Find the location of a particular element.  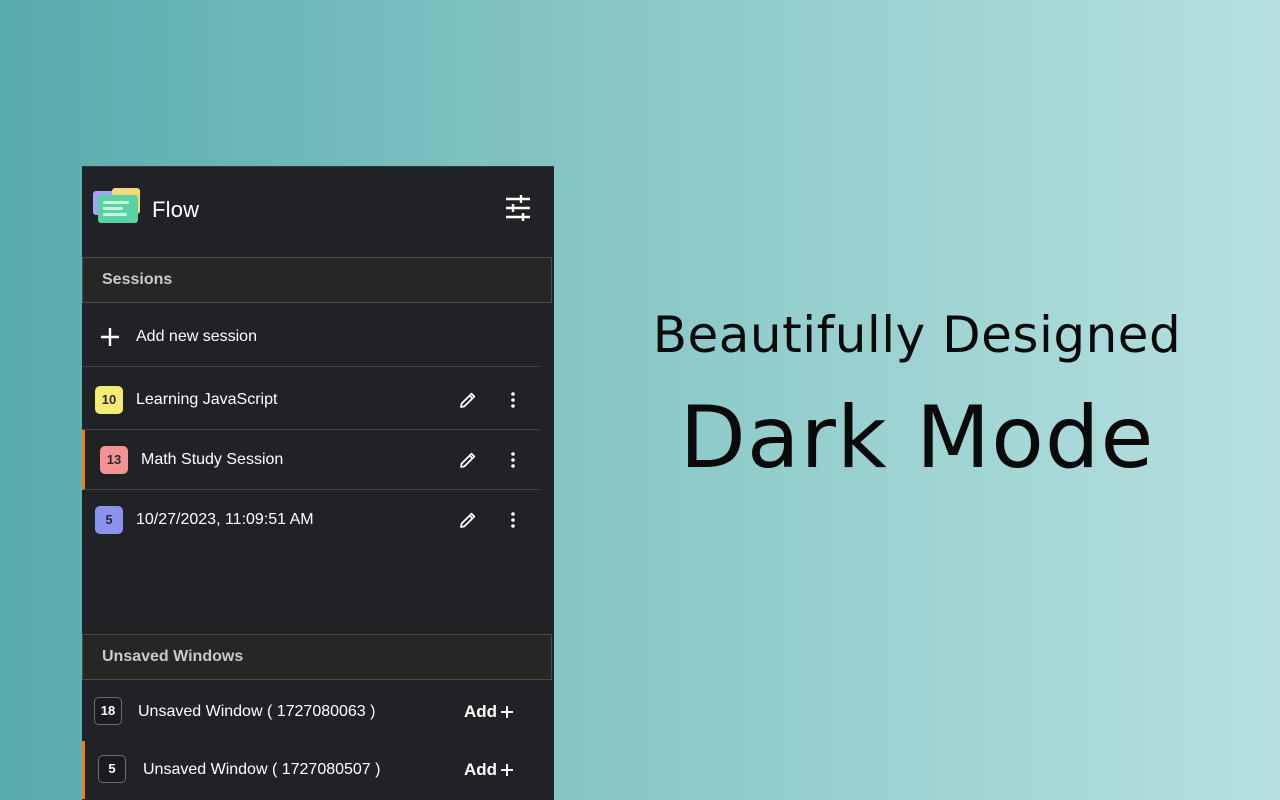

session-name: 10/27/2023, 11:09:51 AM is located at coordinates (225, 519).